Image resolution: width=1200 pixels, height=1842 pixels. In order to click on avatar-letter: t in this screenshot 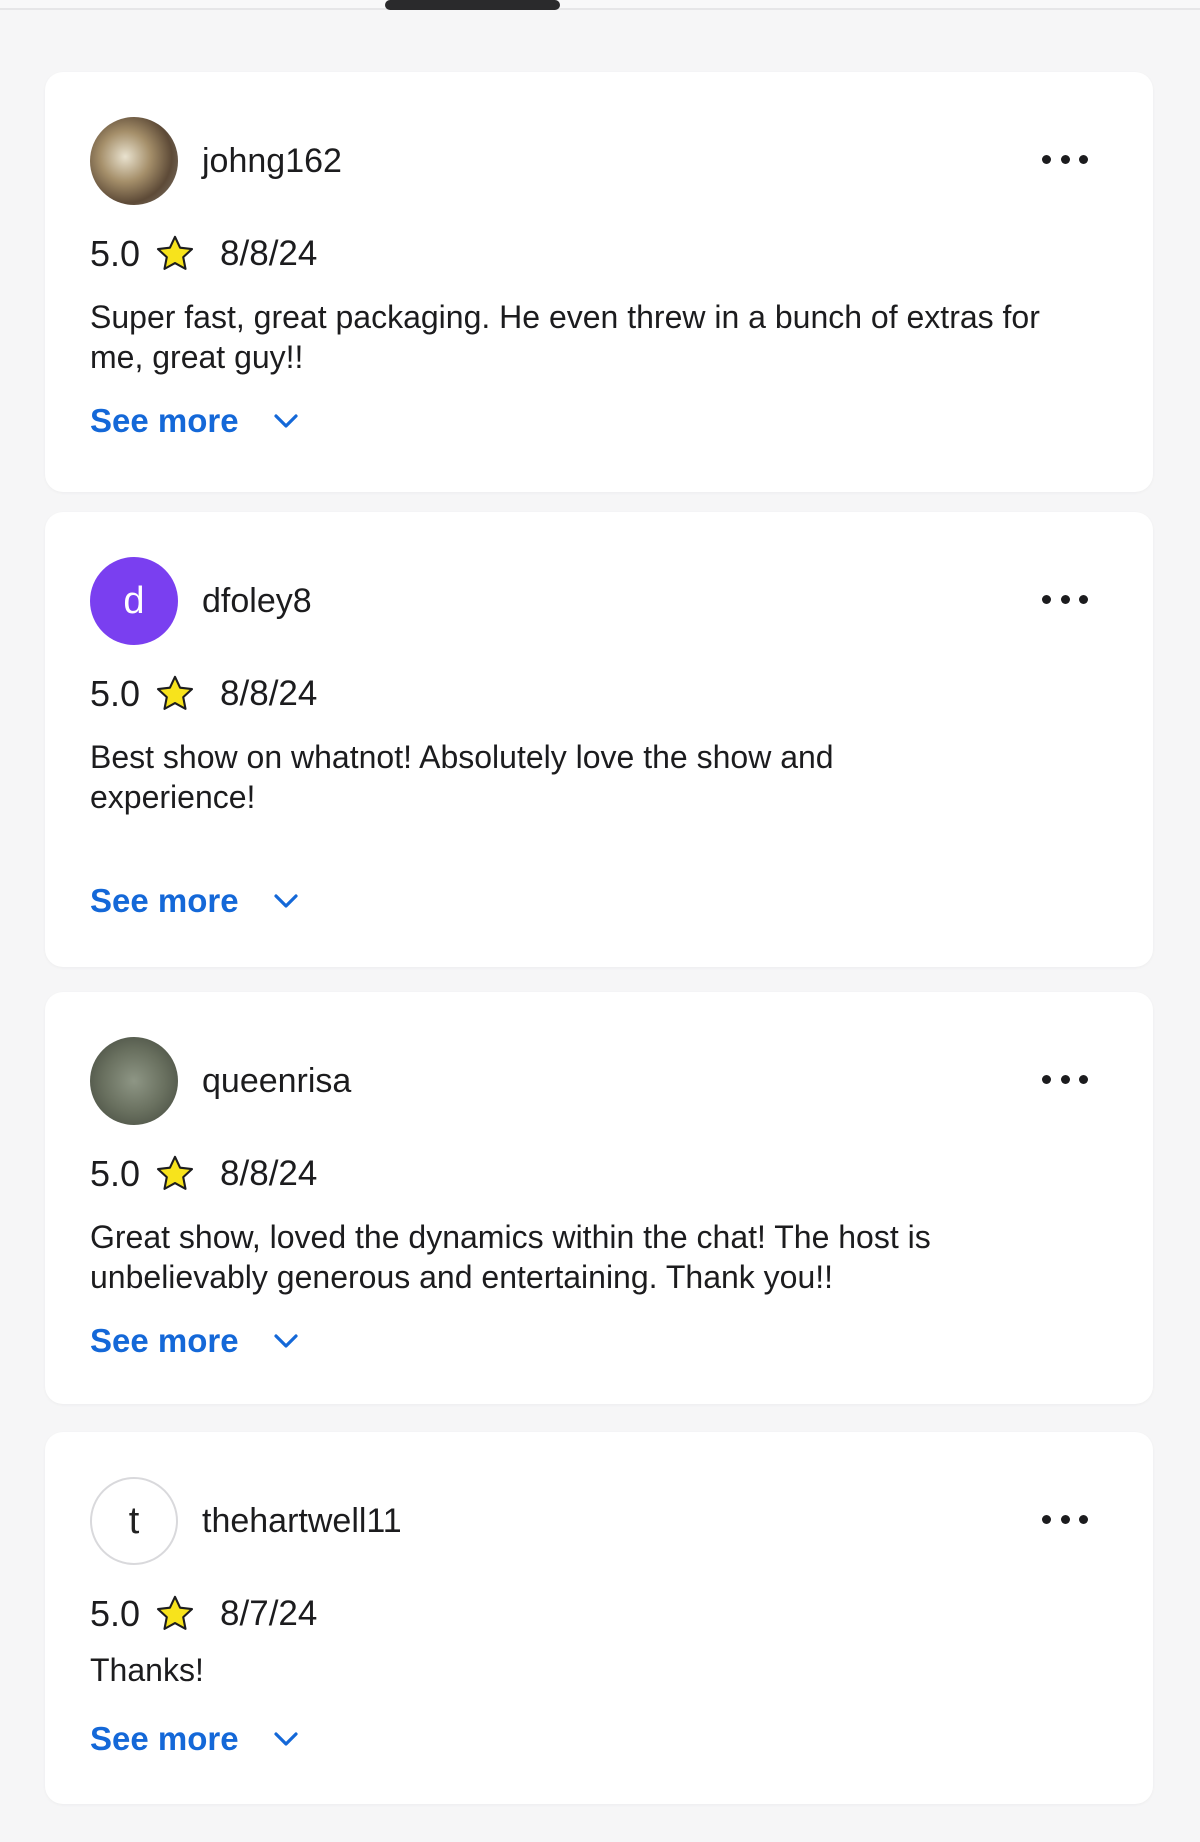, I will do `click(134, 1520)`.